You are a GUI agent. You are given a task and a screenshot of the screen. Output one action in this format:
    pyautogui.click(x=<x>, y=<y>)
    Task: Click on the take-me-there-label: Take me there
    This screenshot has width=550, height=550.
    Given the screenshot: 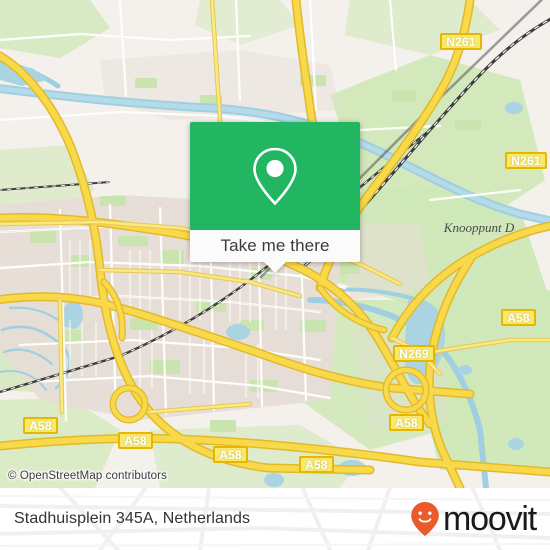 What is the action you would take?
    pyautogui.click(x=275, y=245)
    